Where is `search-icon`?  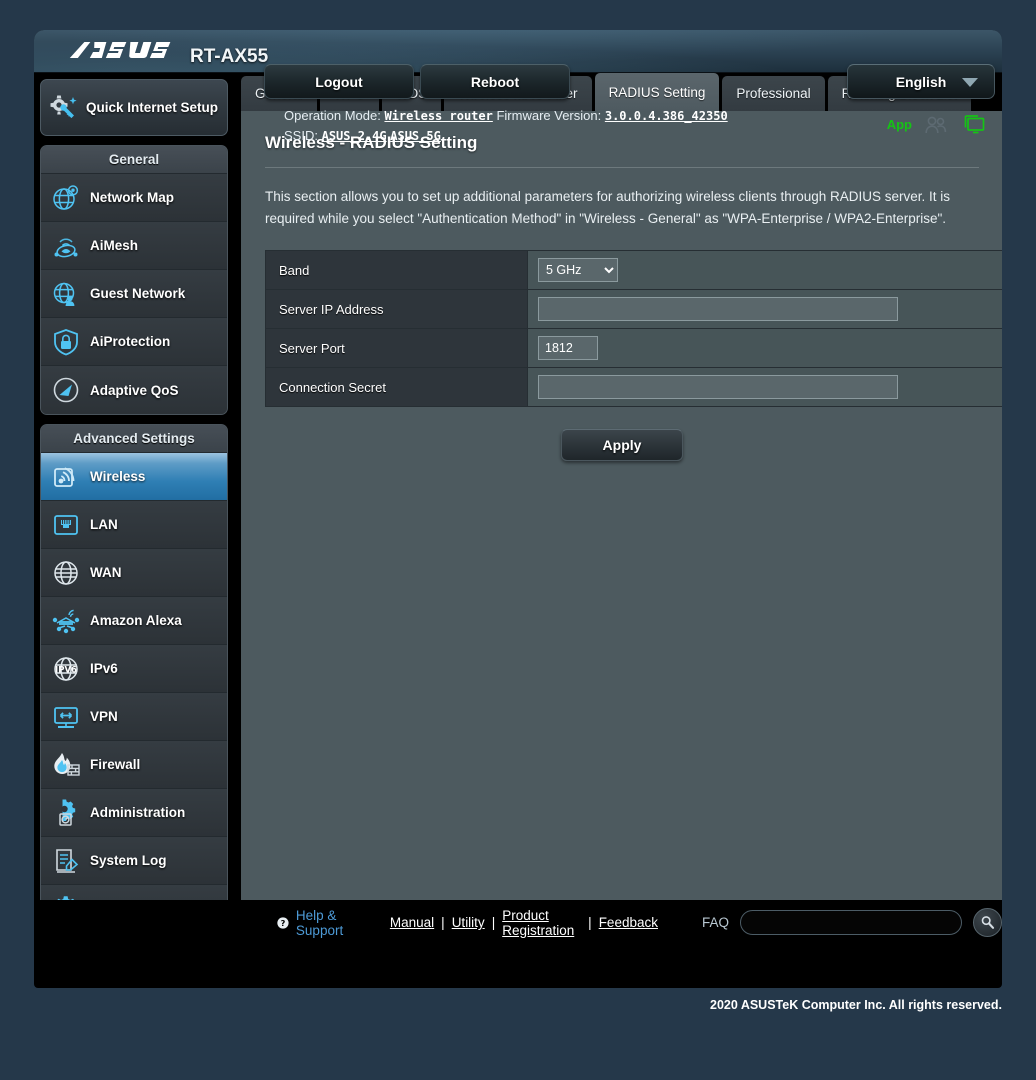 search-icon is located at coordinates (988, 922).